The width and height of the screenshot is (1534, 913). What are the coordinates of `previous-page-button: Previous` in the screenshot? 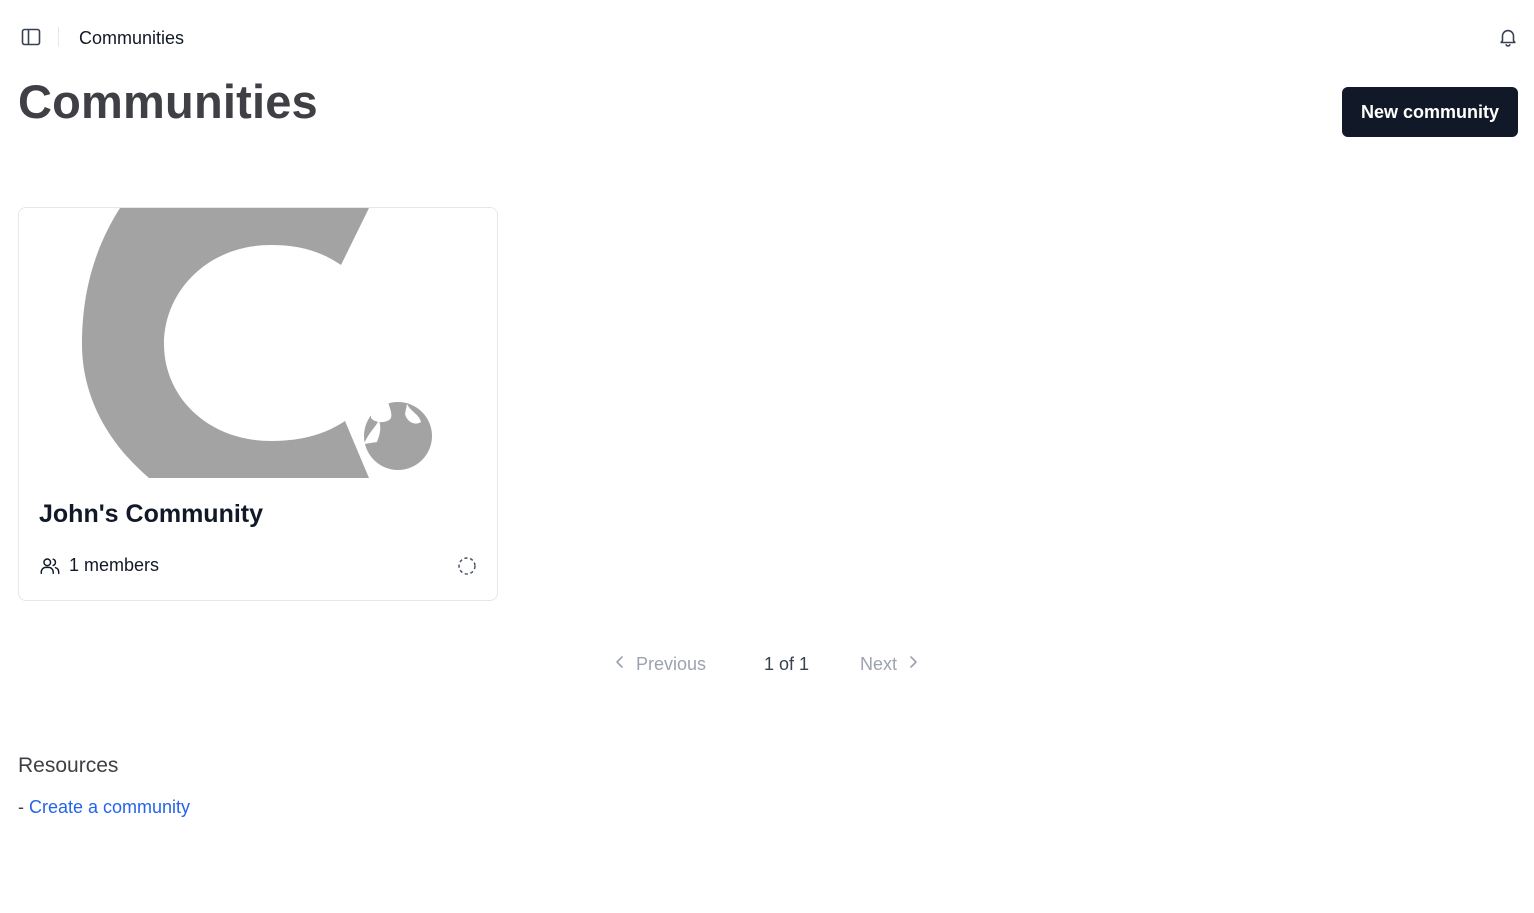 It's located at (659, 664).